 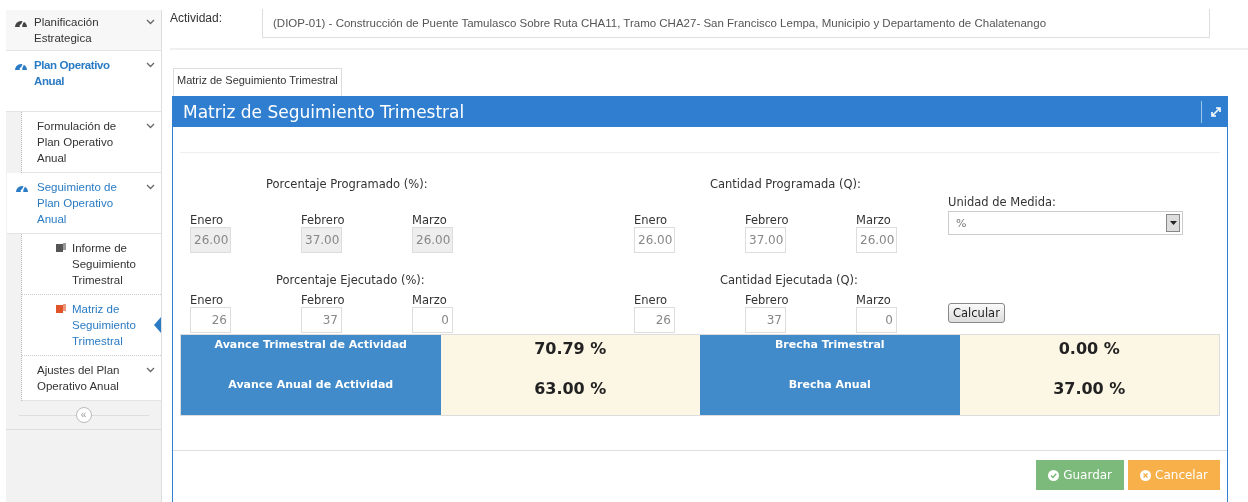 What do you see at coordinates (324, 112) in the screenshot?
I see `panel-title: Matriz de Seguimiento Trimestral` at bounding box center [324, 112].